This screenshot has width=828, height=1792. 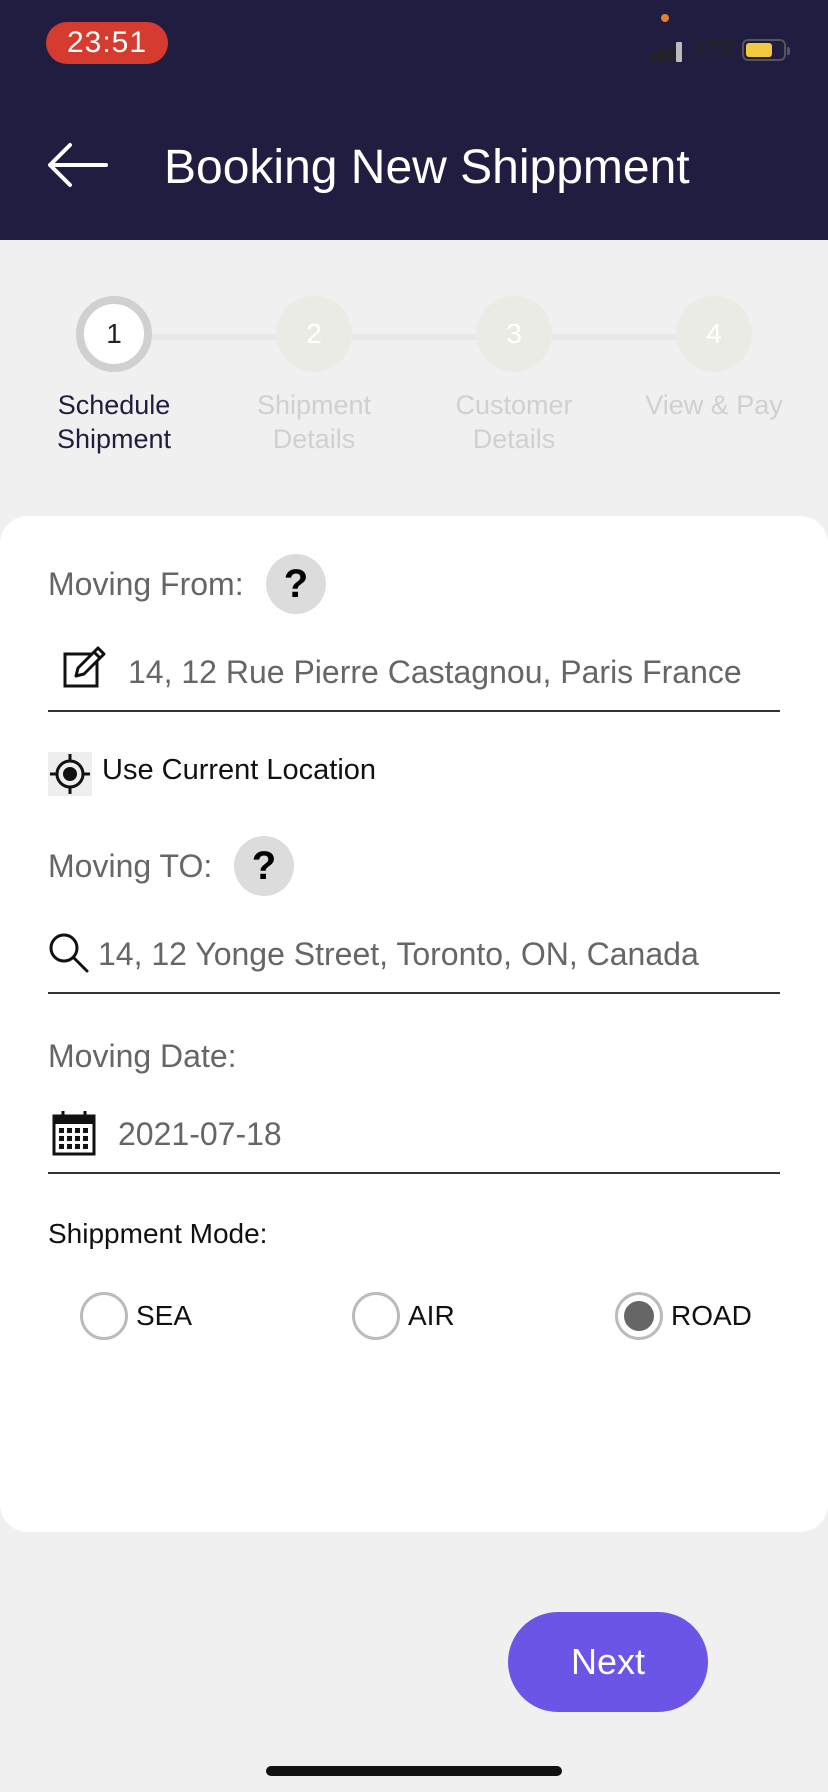 What do you see at coordinates (69, 955) in the screenshot?
I see `search-icon` at bounding box center [69, 955].